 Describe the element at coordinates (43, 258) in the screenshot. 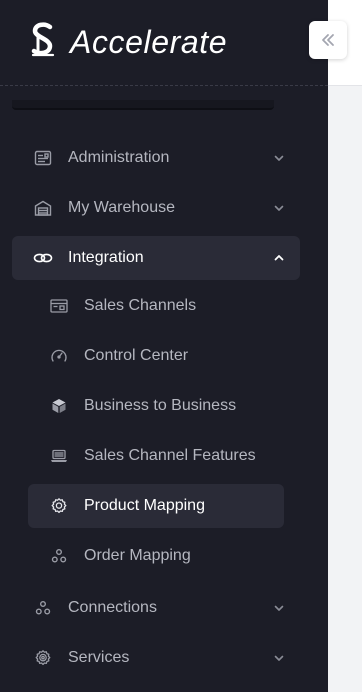

I see `integration-link-icon` at that location.